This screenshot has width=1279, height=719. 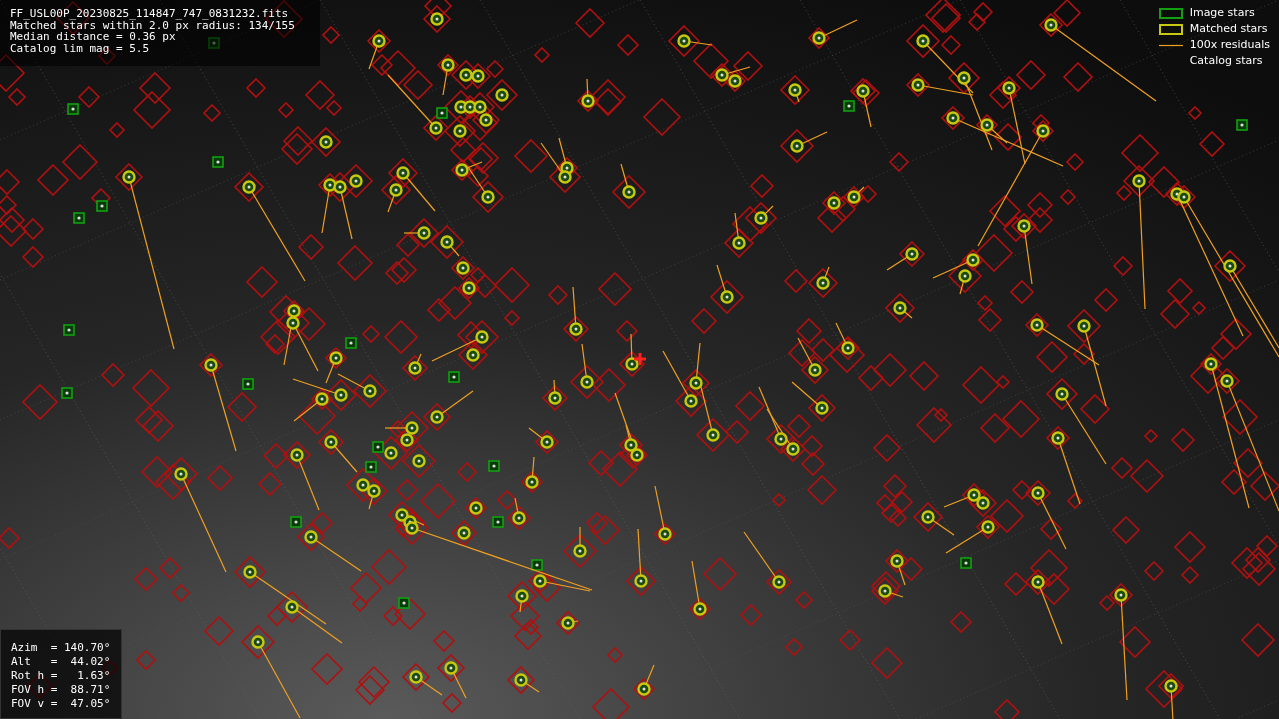 I want to click on info-line: Median distance = 0.36 px, so click(x=93, y=37).